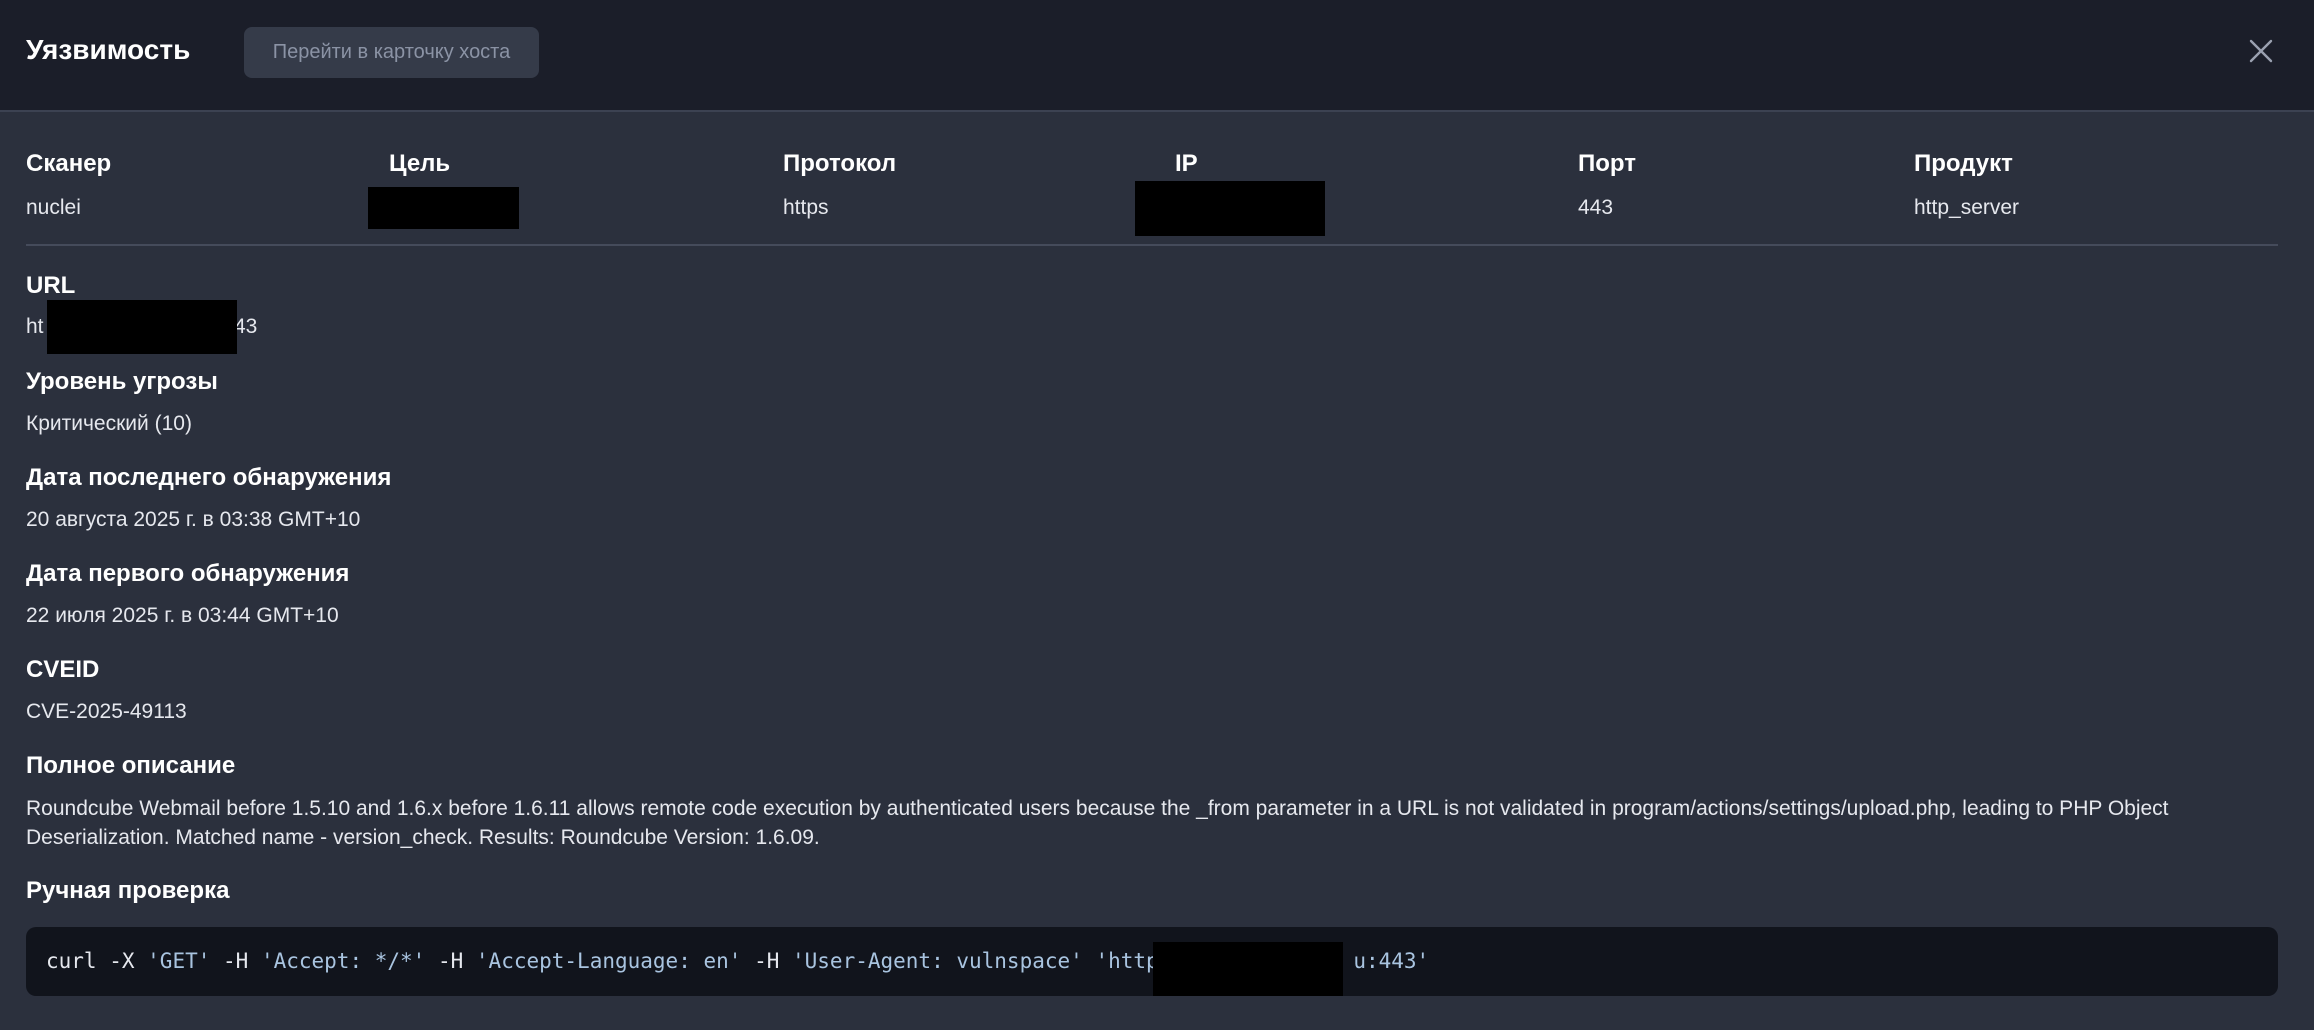 The width and height of the screenshot is (2314, 1030). I want to click on modal-header: Уязвимость Перейти в карточку хоста, so click(1157, 56).